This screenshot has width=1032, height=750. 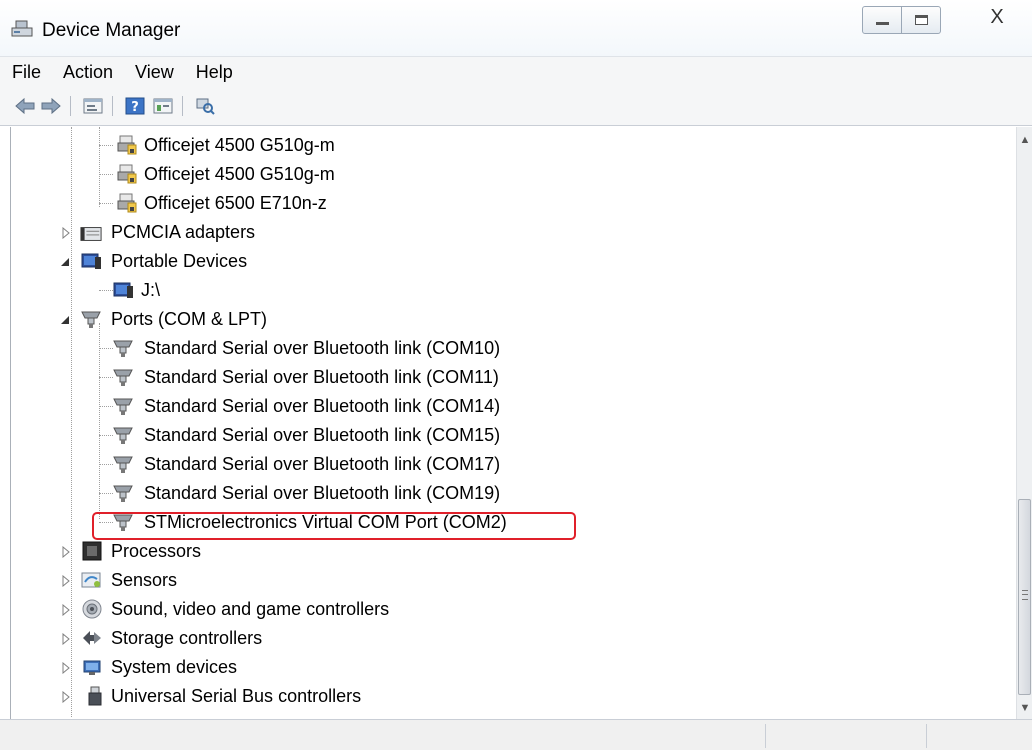 I want to click on system-devices-icon, so click(x=92, y=667).